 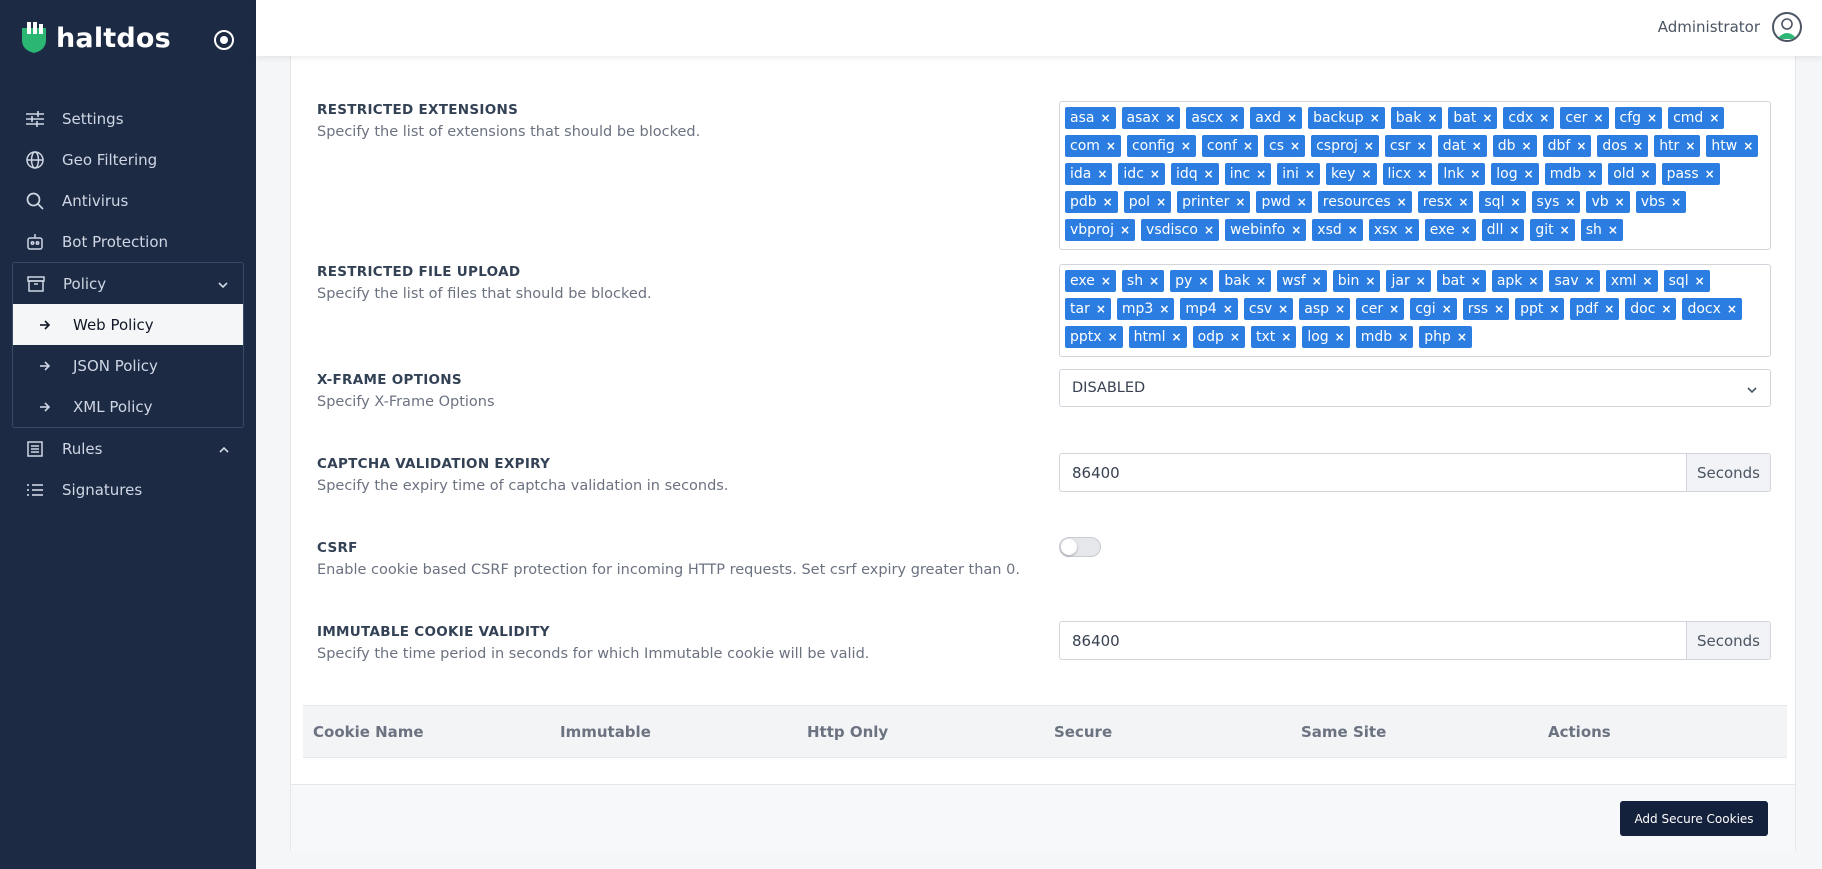 What do you see at coordinates (1694, 818) in the screenshot?
I see `add-secure-cookies-button: Add Secure Cookies` at bounding box center [1694, 818].